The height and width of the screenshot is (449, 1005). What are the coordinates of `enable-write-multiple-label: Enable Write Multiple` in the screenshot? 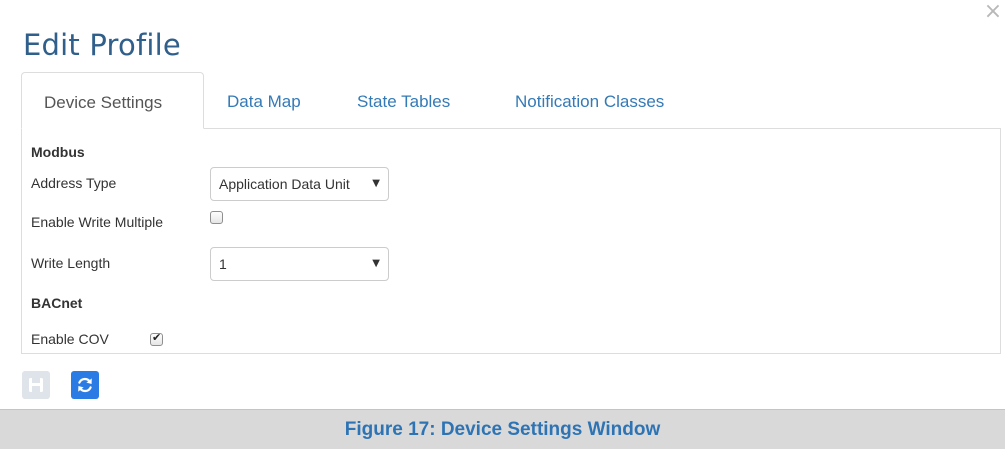 It's located at (97, 222).